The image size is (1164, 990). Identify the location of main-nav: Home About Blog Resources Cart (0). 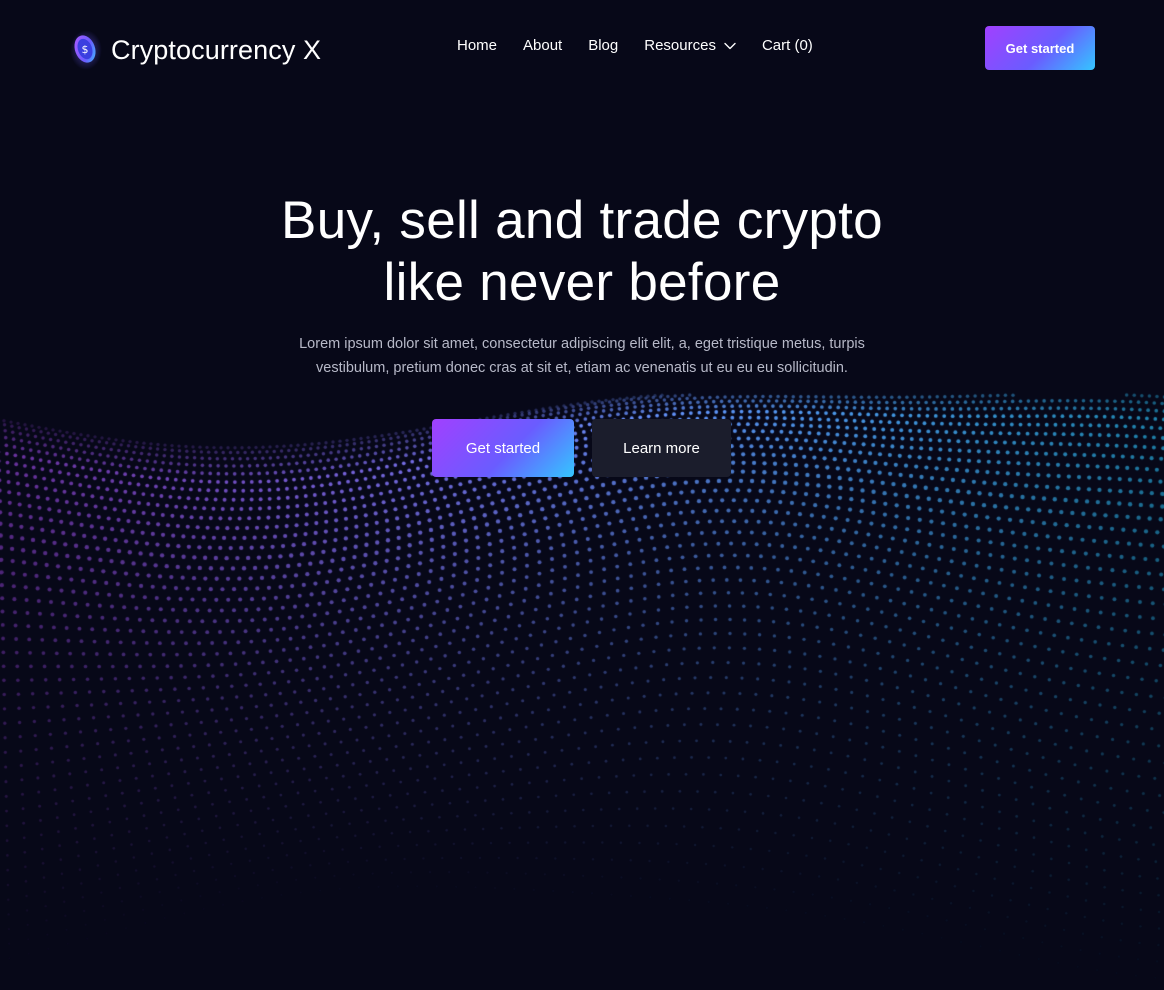
(635, 45).